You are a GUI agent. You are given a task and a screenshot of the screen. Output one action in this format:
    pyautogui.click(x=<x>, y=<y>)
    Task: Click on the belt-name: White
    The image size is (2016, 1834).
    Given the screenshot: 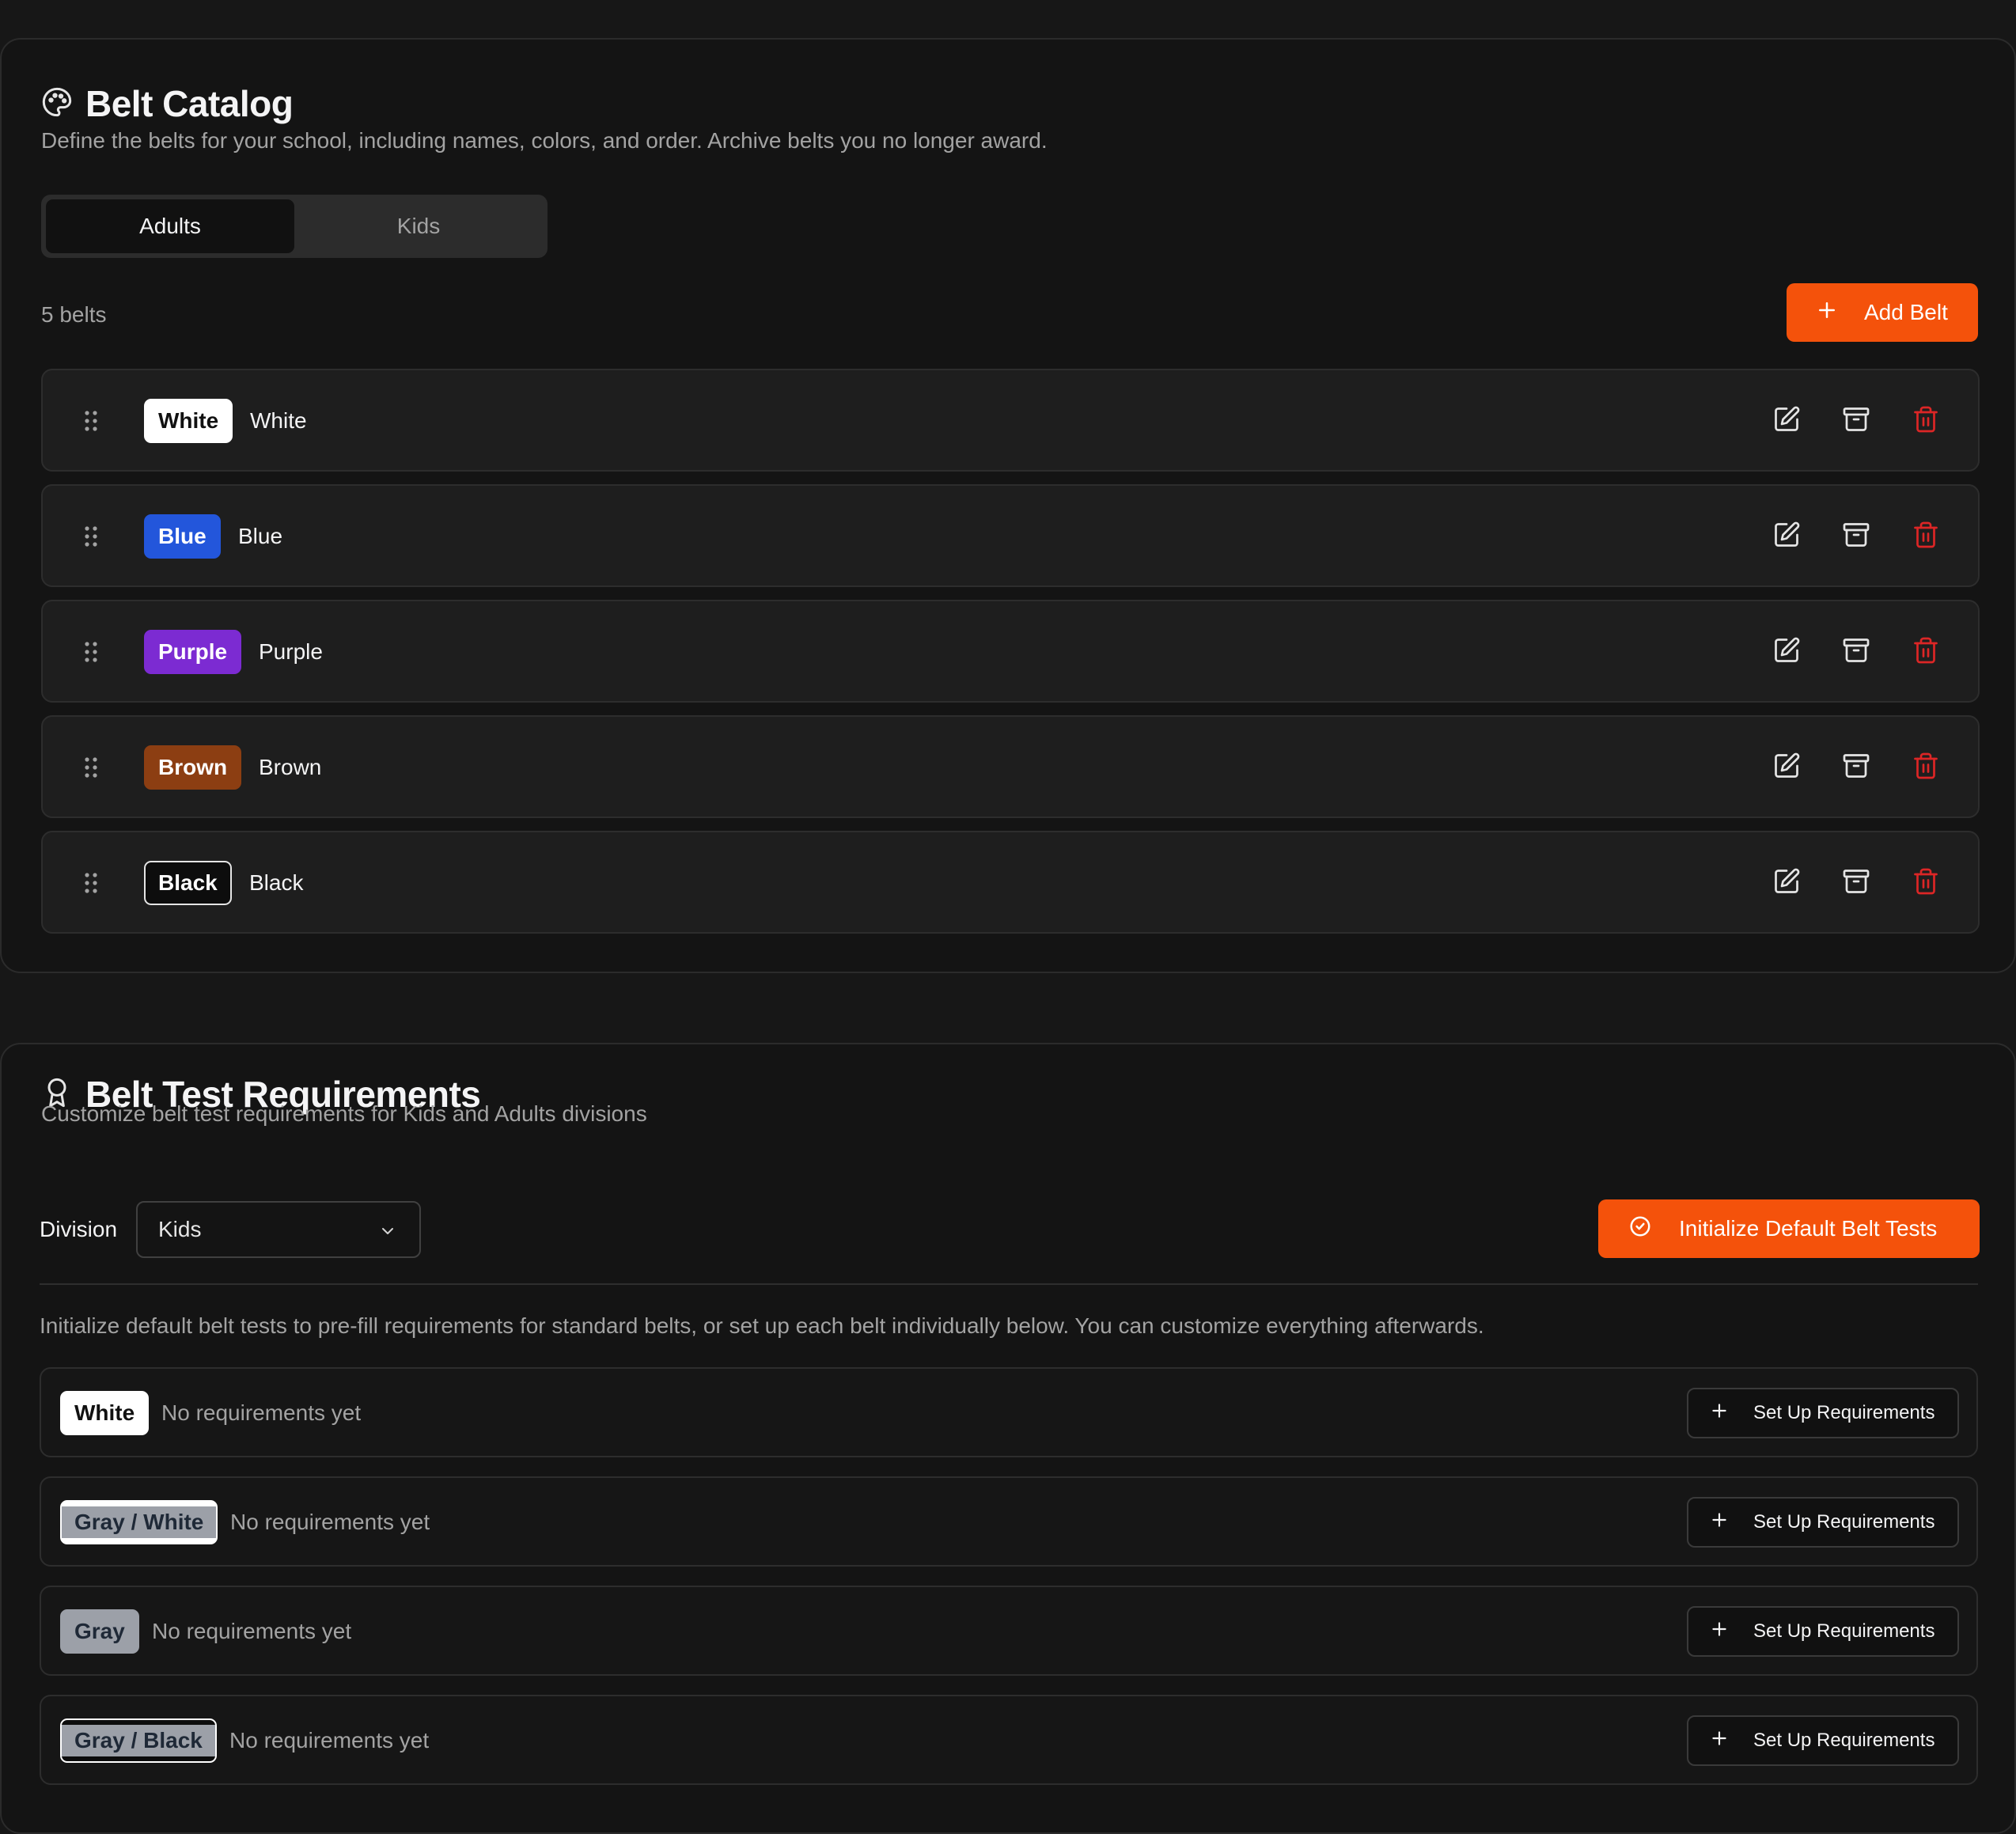 What is the action you would take?
    pyautogui.click(x=278, y=420)
    